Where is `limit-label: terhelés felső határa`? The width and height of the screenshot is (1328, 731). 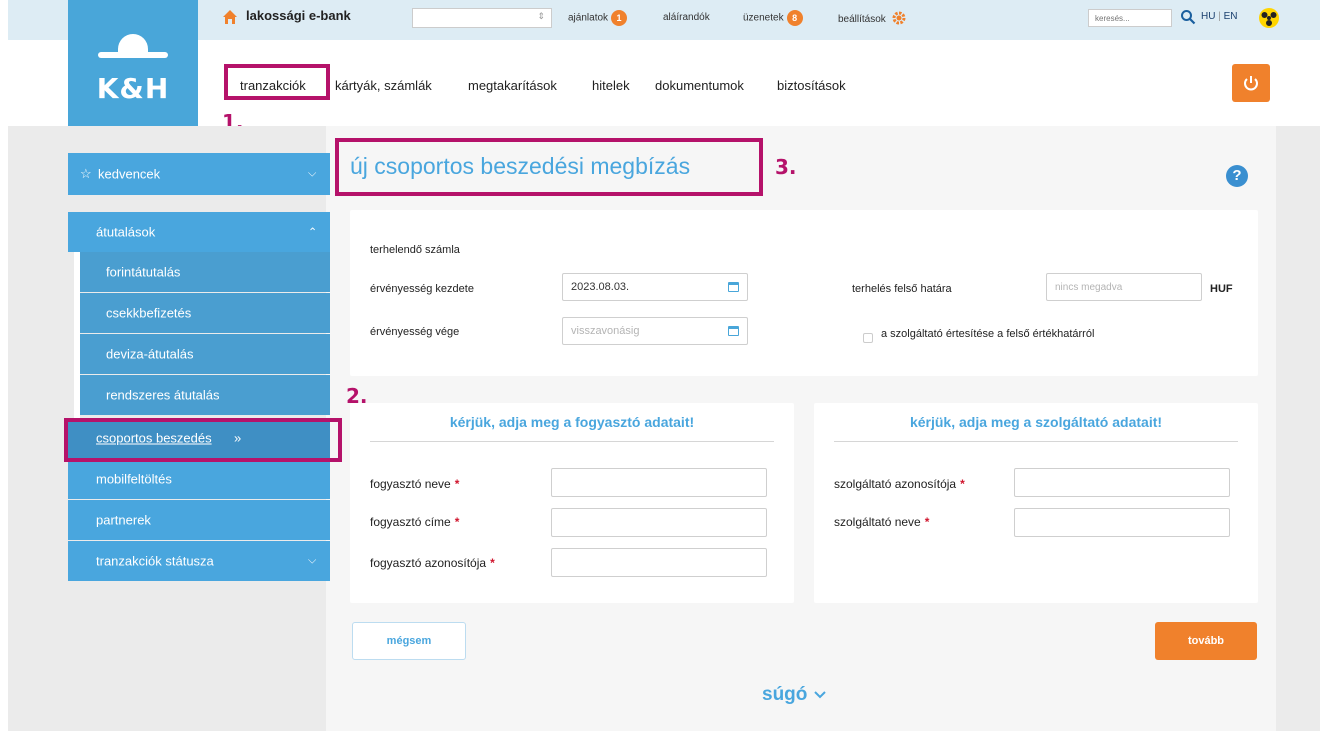
limit-label: terhelés felső határa is located at coordinates (902, 289).